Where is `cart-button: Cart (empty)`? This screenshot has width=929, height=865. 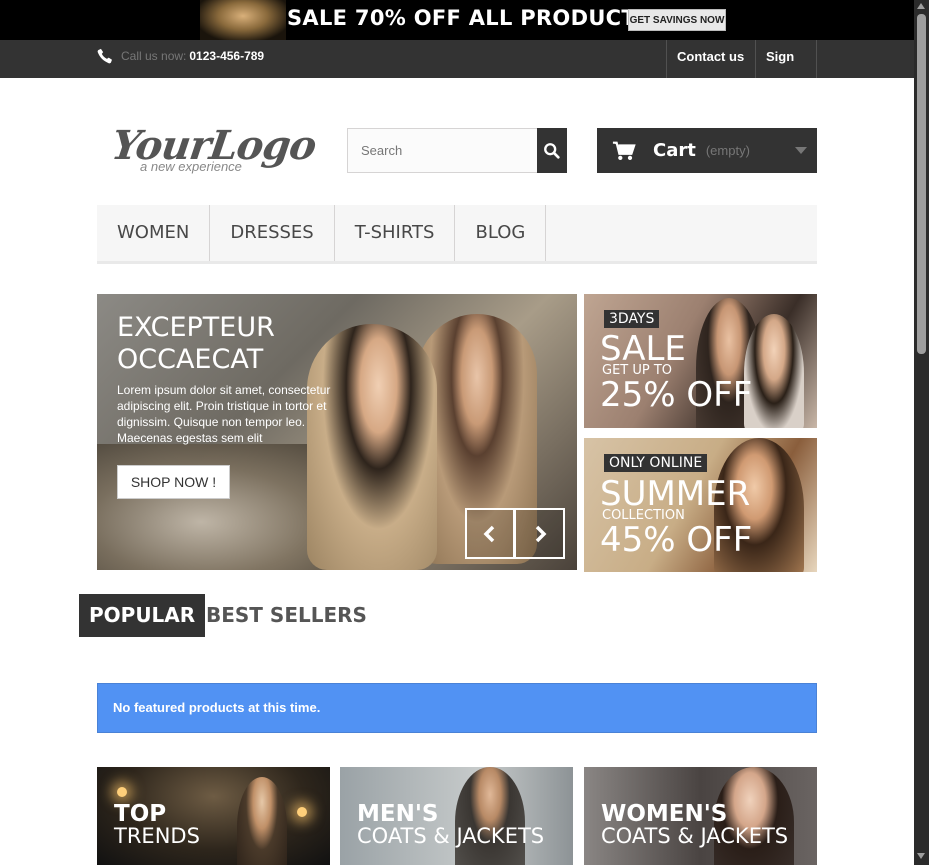 cart-button: Cart (empty) is located at coordinates (707, 150).